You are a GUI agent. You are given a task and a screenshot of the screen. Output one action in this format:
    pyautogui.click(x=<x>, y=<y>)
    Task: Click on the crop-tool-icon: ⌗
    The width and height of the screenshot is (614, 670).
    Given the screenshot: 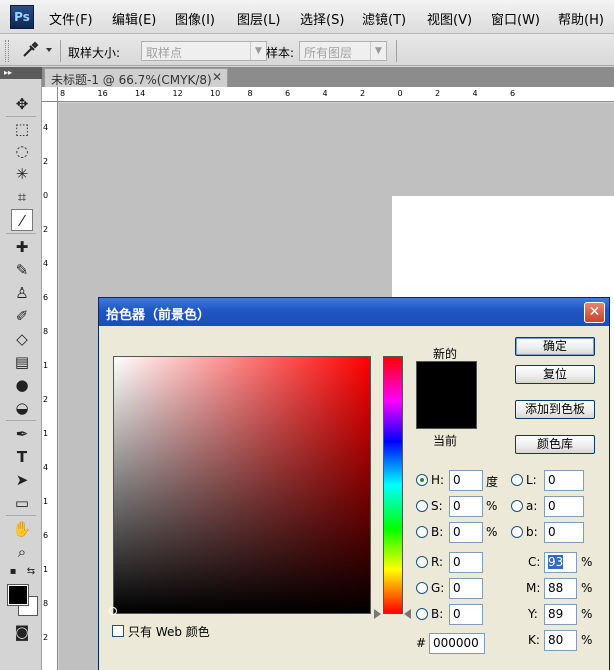 What is the action you would take?
    pyautogui.click(x=22, y=197)
    